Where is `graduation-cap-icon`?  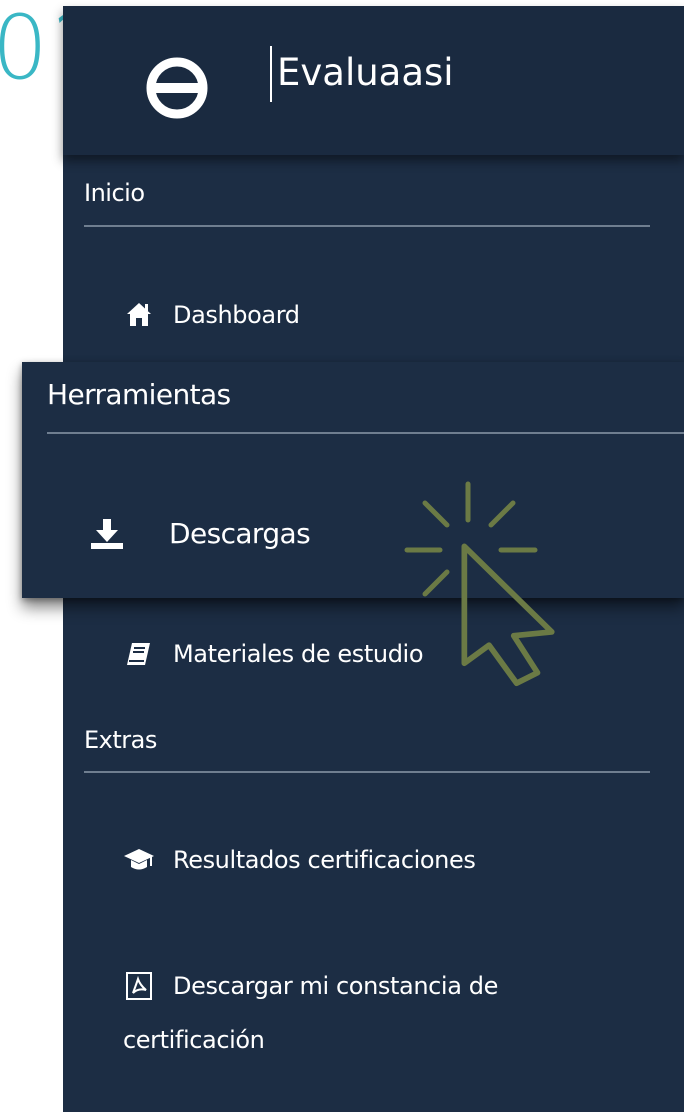
graduation-cap-icon is located at coordinates (139, 860).